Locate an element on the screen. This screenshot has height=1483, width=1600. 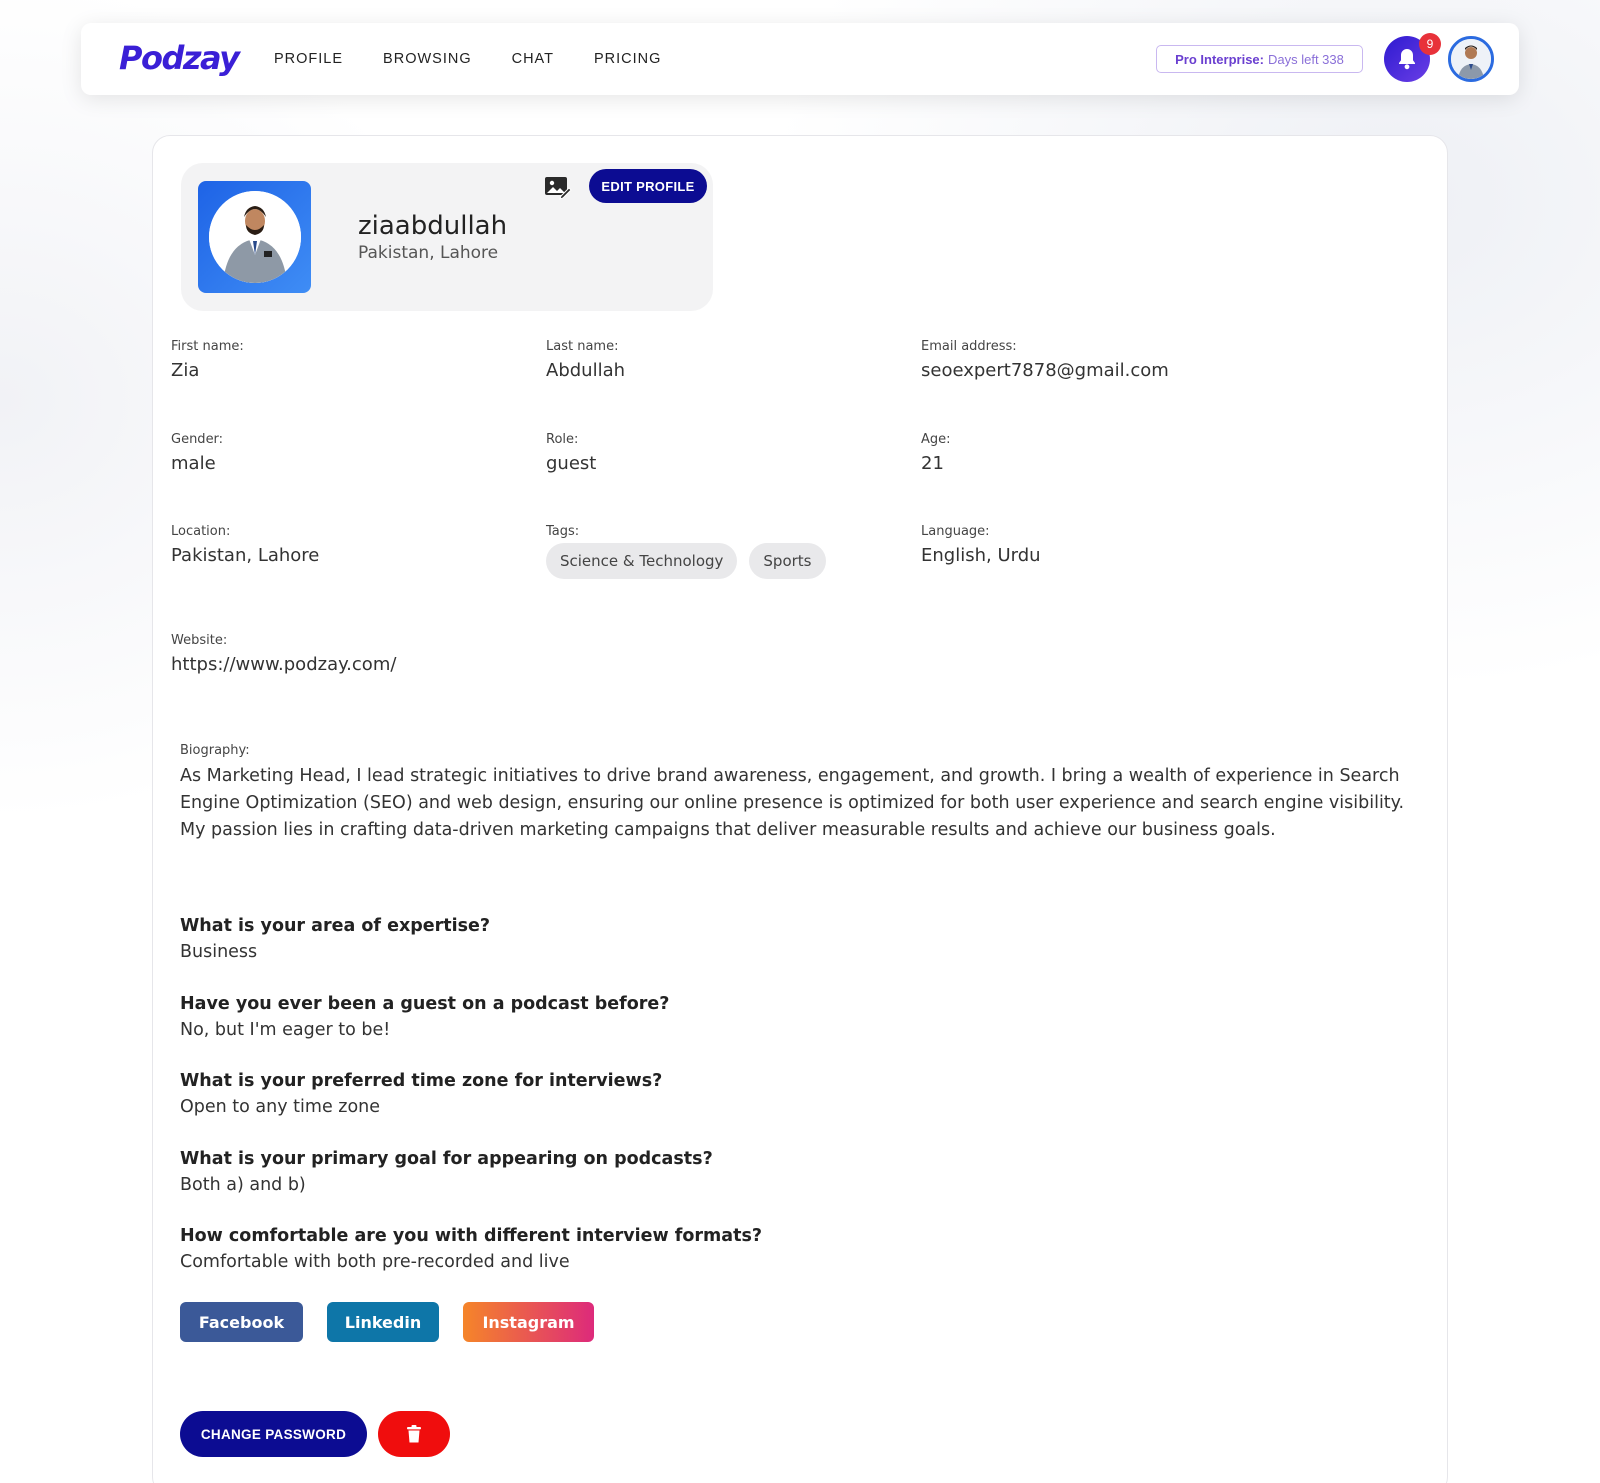
image-edit-icon is located at coordinates (558, 187).